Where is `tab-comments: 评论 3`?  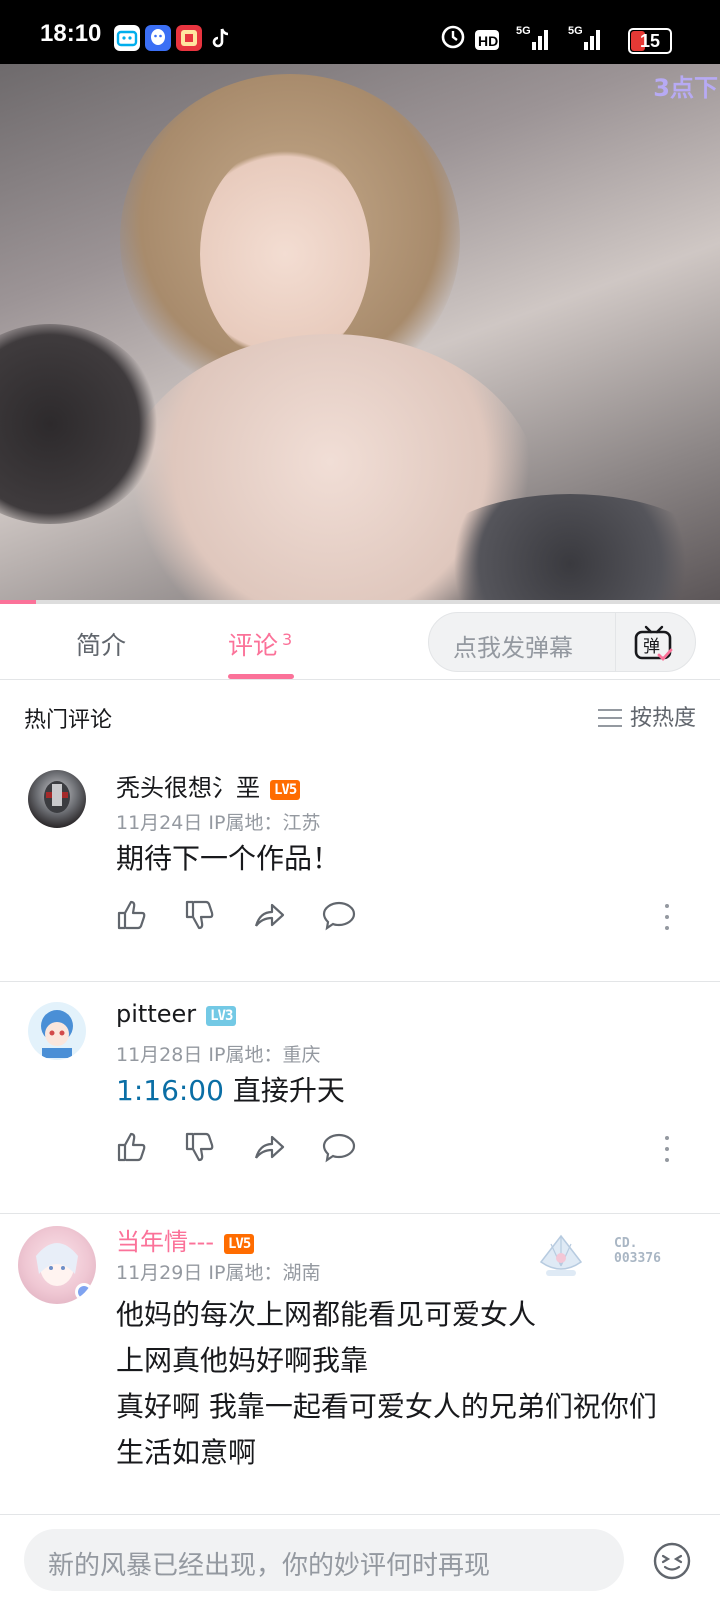
tab-comments: 评论 3 is located at coordinates (260, 644).